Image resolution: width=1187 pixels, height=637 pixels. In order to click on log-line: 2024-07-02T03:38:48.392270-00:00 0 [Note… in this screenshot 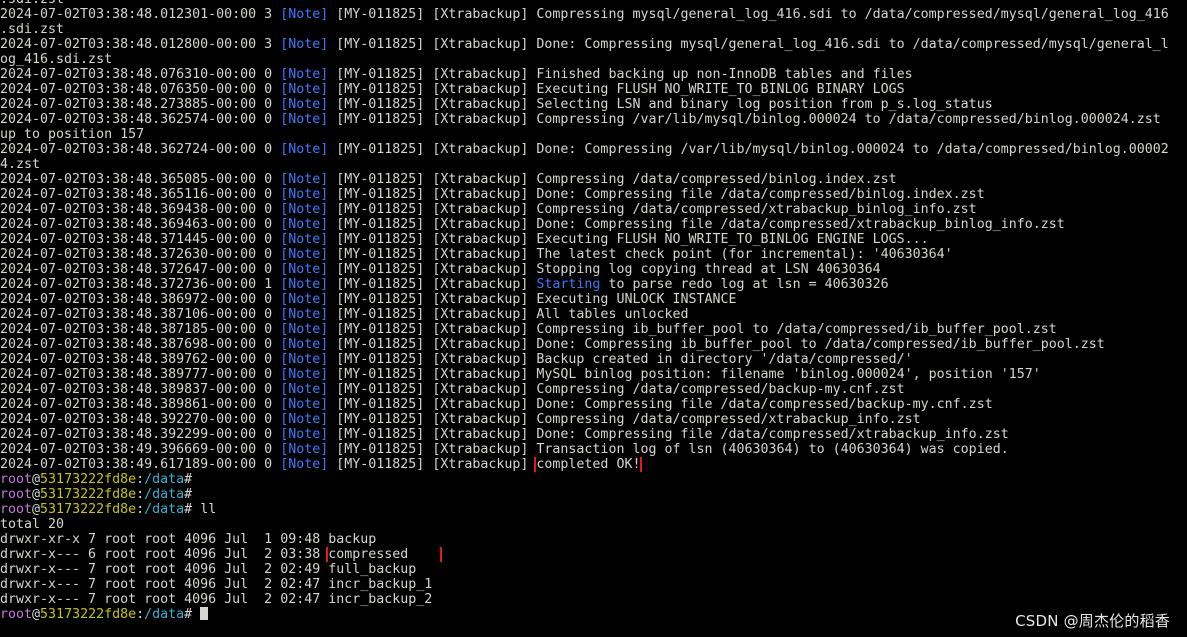, I will do `click(593, 419)`.